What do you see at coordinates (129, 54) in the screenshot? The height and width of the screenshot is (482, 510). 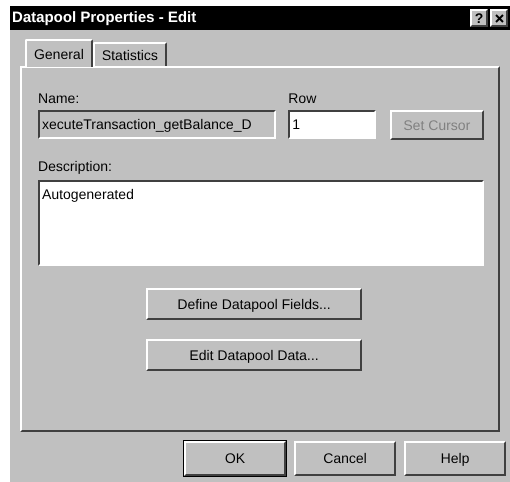 I see `tab: Statistics` at bounding box center [129, 54].